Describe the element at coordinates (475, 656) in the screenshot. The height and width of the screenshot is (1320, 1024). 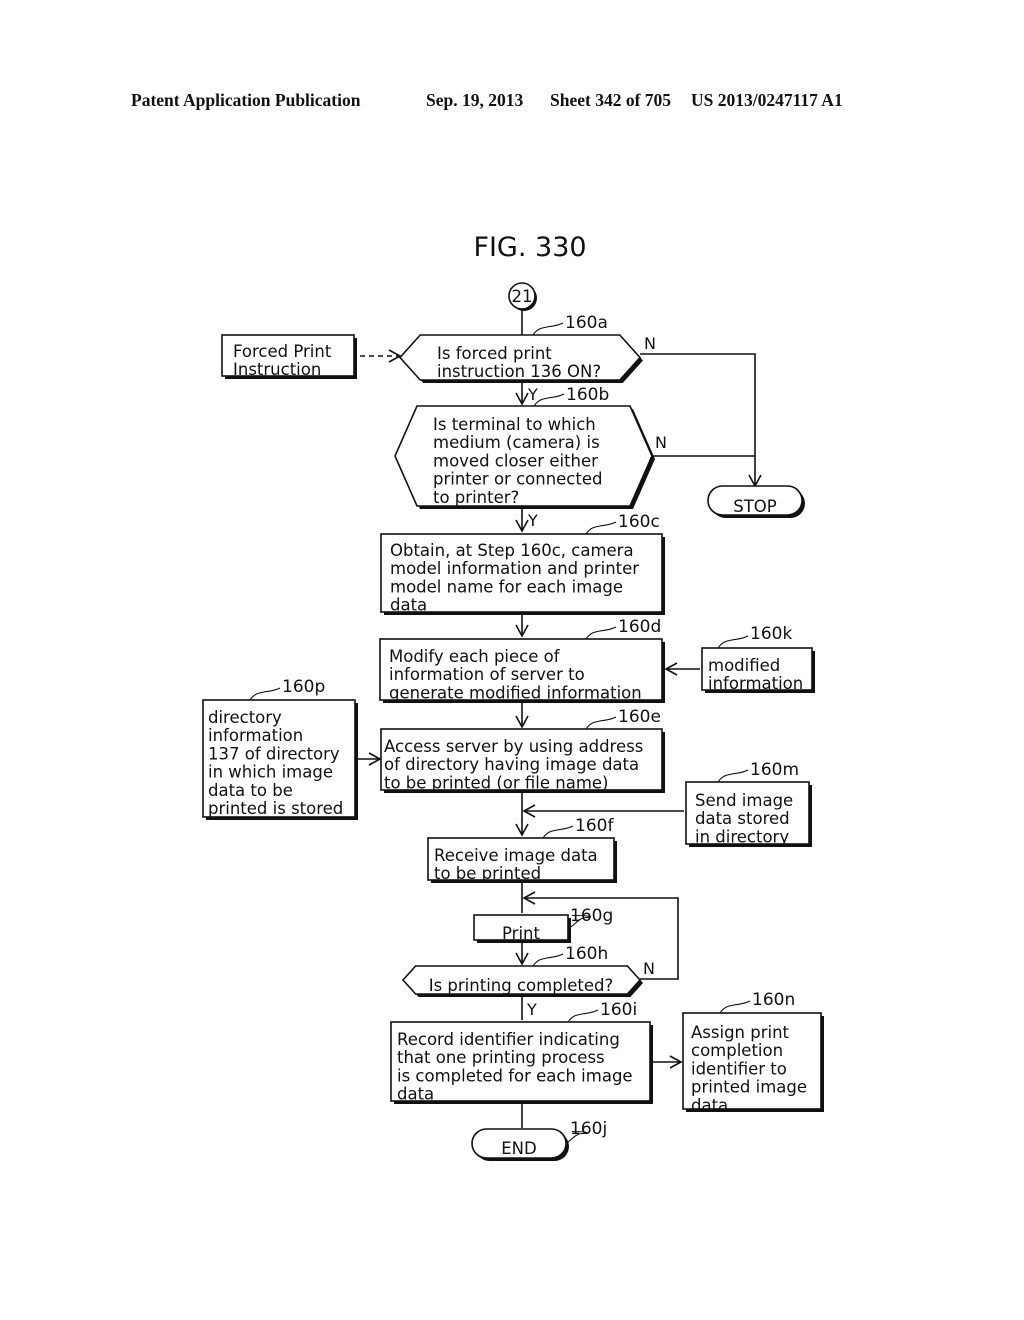
I see `node-text-line: Modify each piece of` at that location.